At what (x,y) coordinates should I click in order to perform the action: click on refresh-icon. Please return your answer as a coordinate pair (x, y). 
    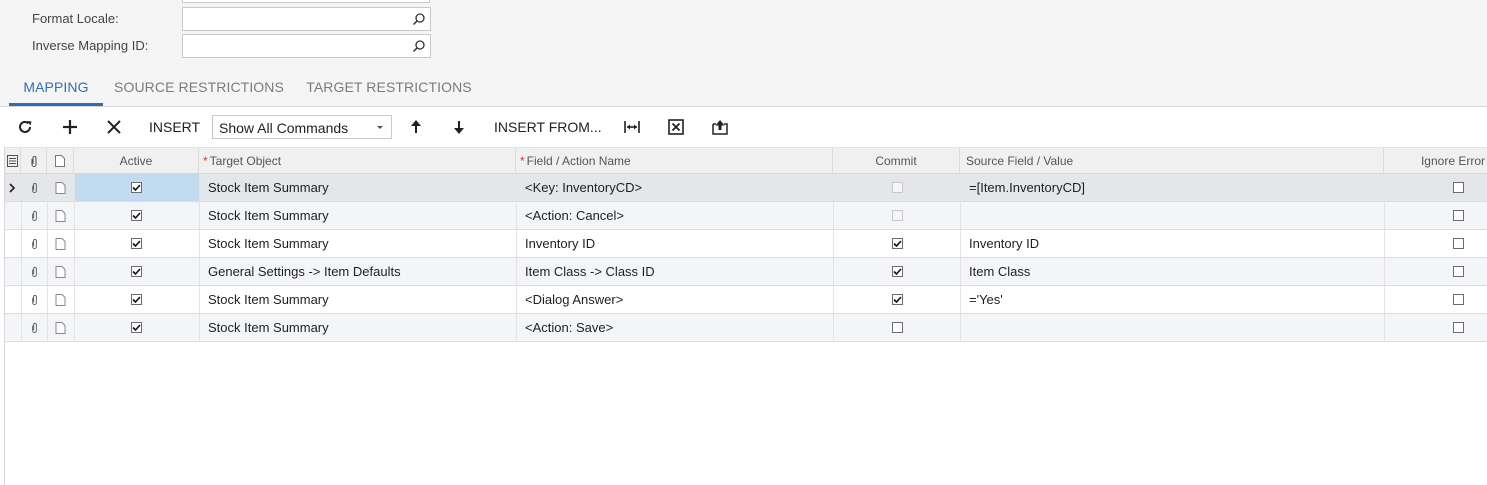
    Looking at the image, I should click on (25, 127).